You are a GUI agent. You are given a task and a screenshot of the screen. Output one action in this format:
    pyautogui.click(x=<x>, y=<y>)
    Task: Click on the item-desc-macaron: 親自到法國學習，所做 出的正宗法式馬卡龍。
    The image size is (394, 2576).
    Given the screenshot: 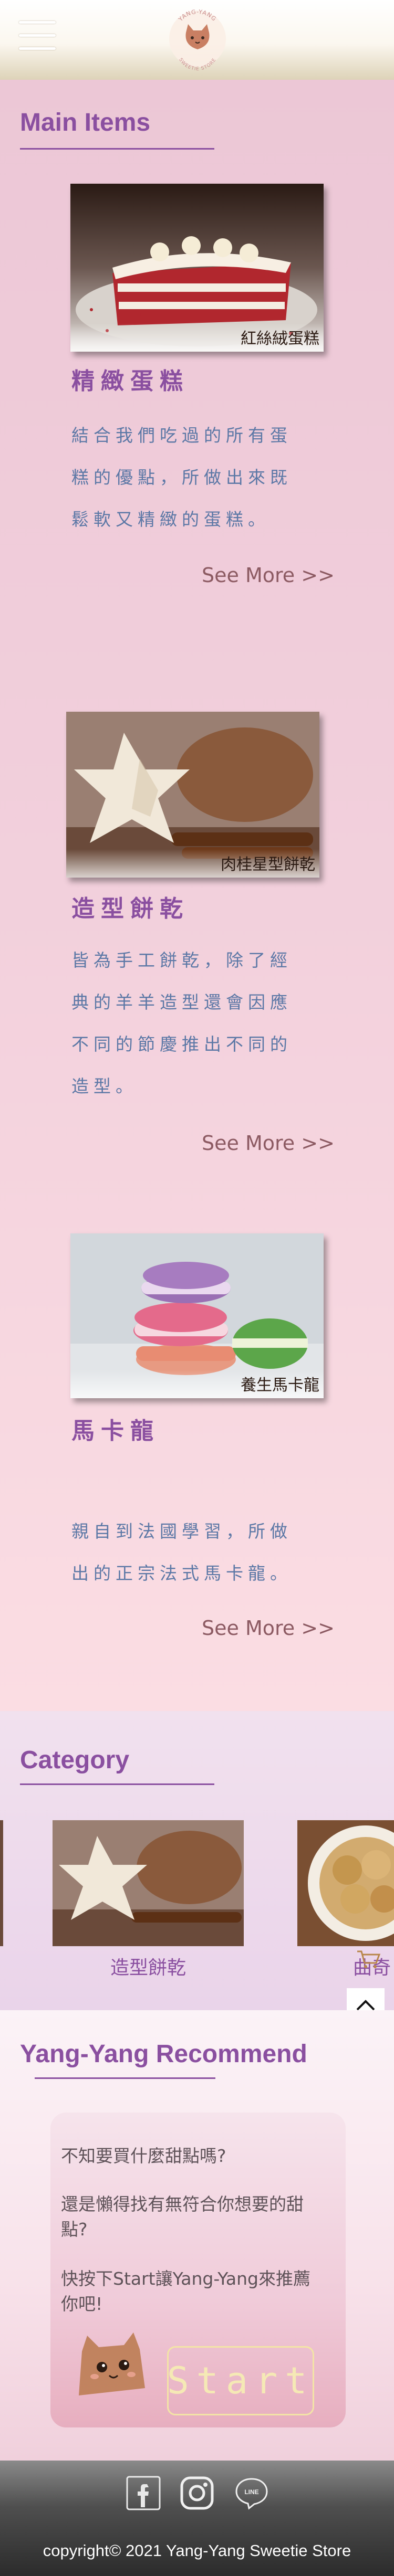 What is the action you would take?
    pyautogui.click(x=181, y=1553)
    